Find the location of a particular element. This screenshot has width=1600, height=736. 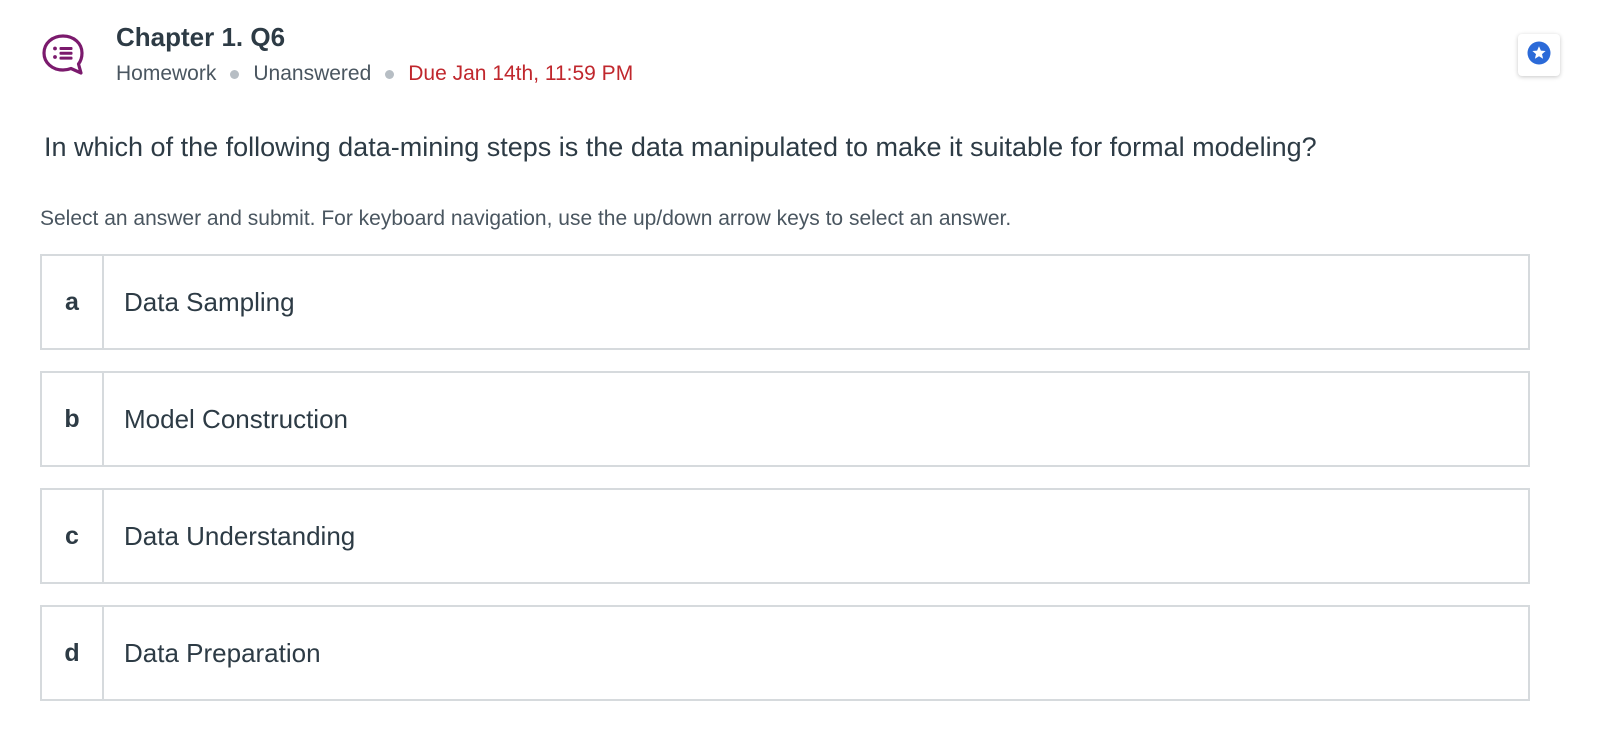

assignment-type: Homework is located at coordinates (166, 73).